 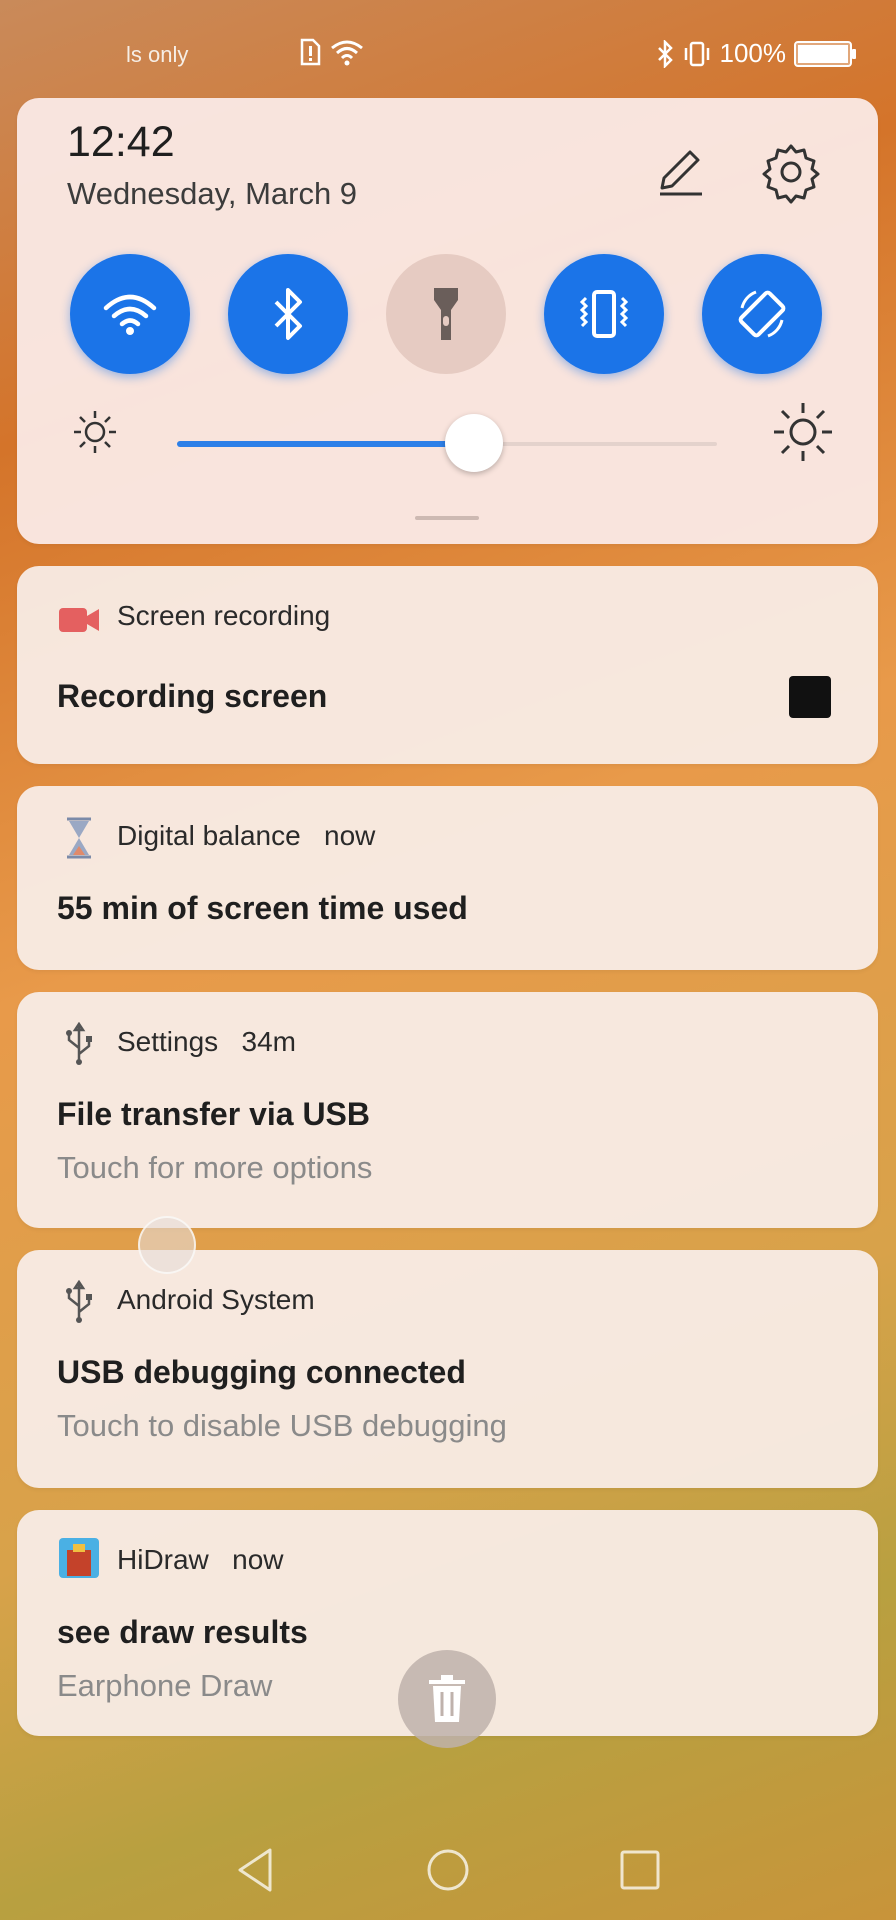 What do you see at coordinates (167, 1245) in the screenshot?
I see `touch-indicator` at bounding box center [167, 1245].